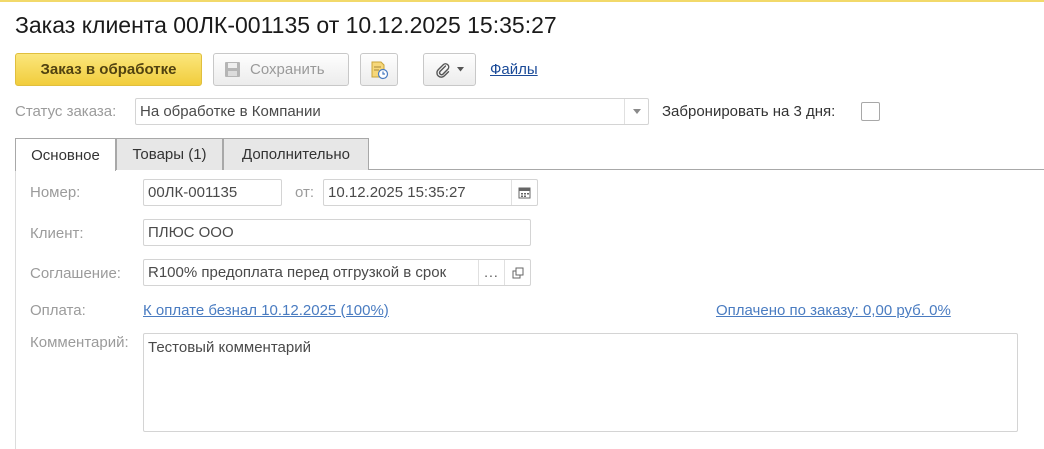 The height and width of the screenshot is (449, 1044). I want to click on reserve-checkbox, so click(870, 111).